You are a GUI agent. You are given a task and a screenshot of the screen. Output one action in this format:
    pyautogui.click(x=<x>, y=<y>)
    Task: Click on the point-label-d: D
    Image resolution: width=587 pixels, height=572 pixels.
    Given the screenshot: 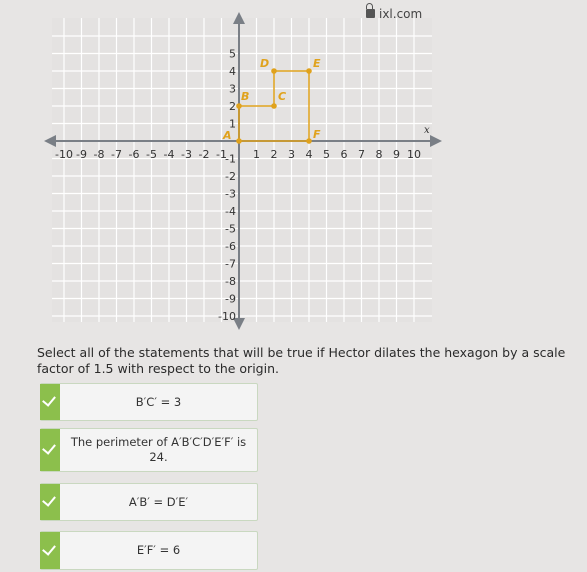 What is the action you would take?
    pyautogui.click(x=264, y=63)
    